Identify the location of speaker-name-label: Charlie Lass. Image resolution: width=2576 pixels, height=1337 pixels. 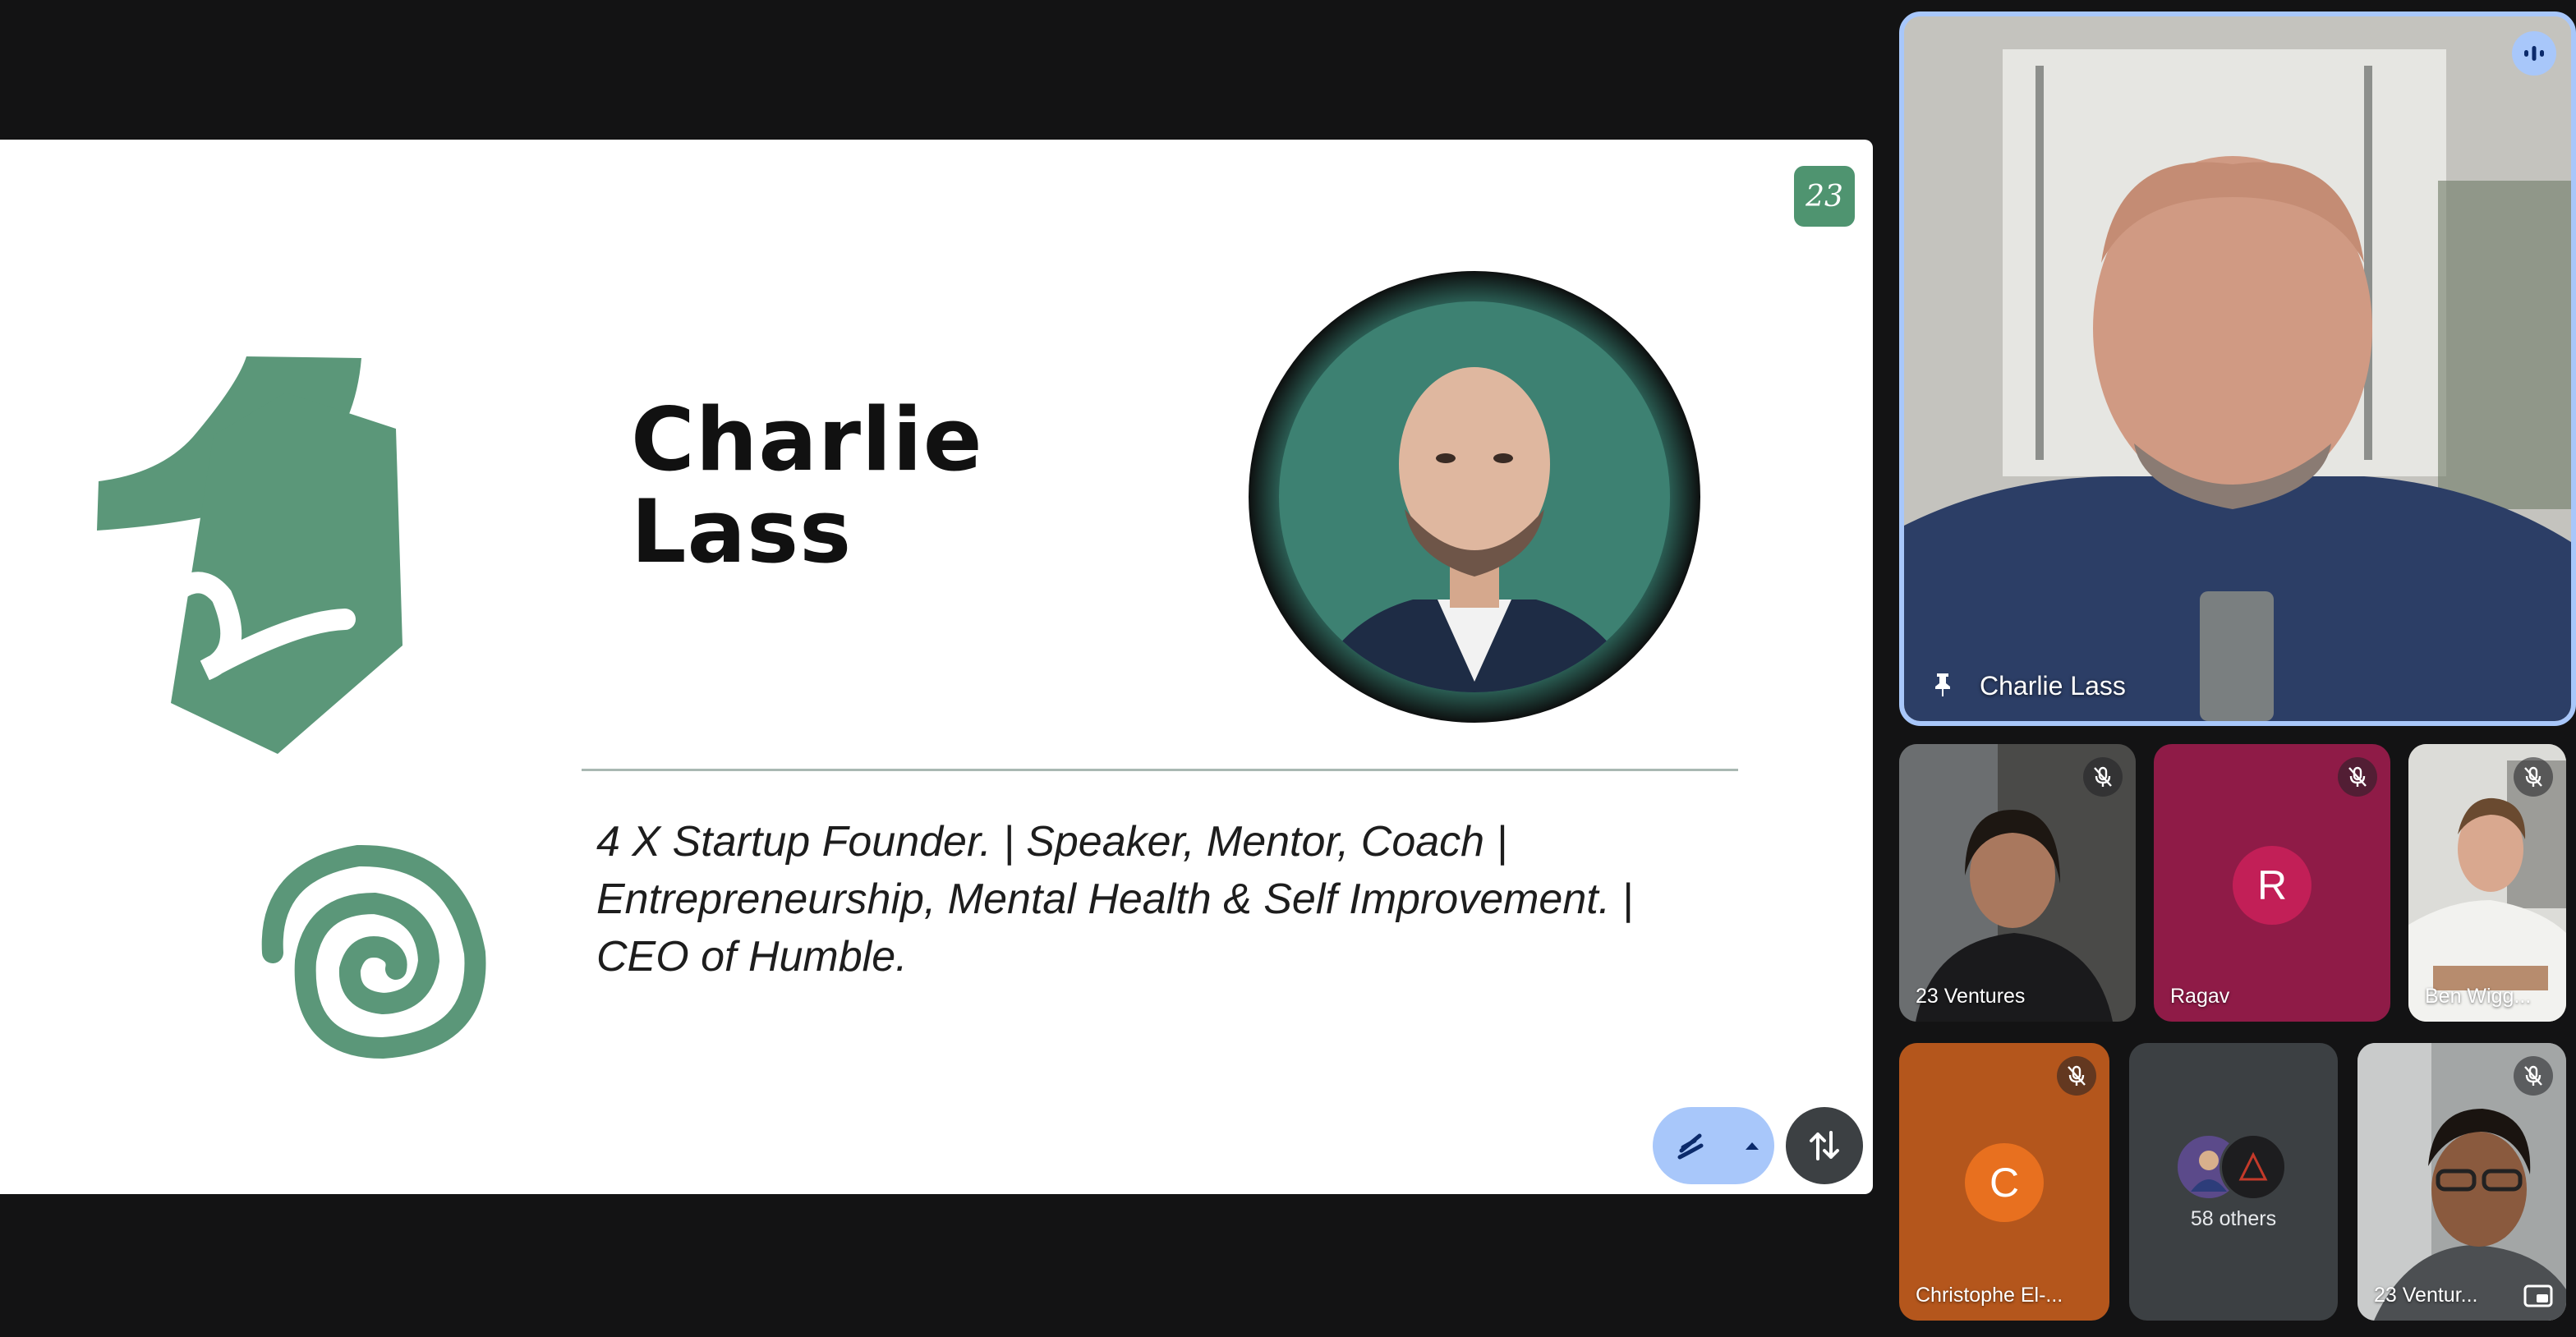
(2053, 686).